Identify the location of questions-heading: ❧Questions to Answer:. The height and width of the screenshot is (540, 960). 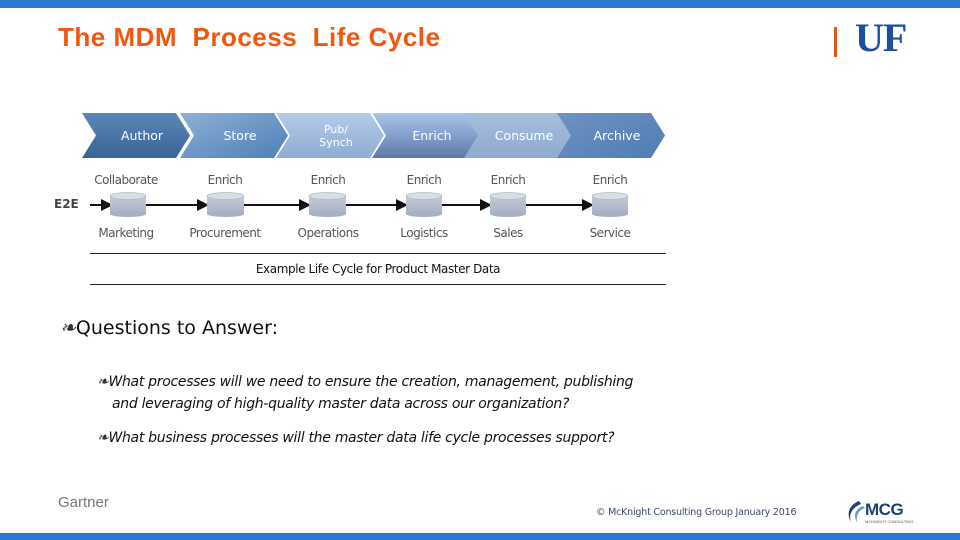
(169, 328).